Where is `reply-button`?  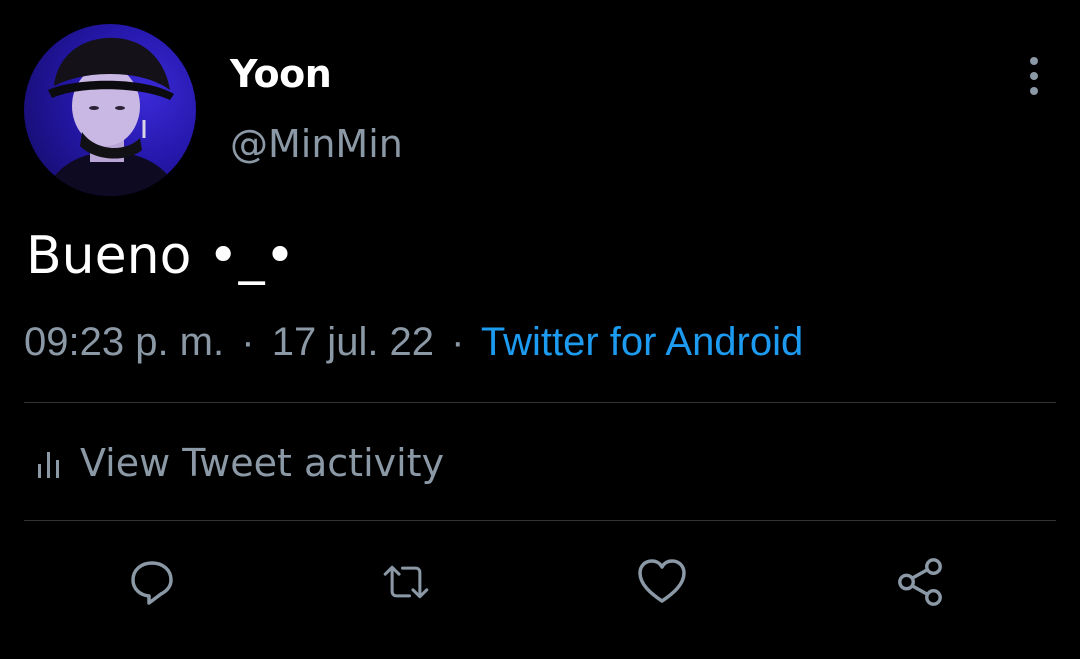 reply-button is located at coordinates (152, 582).